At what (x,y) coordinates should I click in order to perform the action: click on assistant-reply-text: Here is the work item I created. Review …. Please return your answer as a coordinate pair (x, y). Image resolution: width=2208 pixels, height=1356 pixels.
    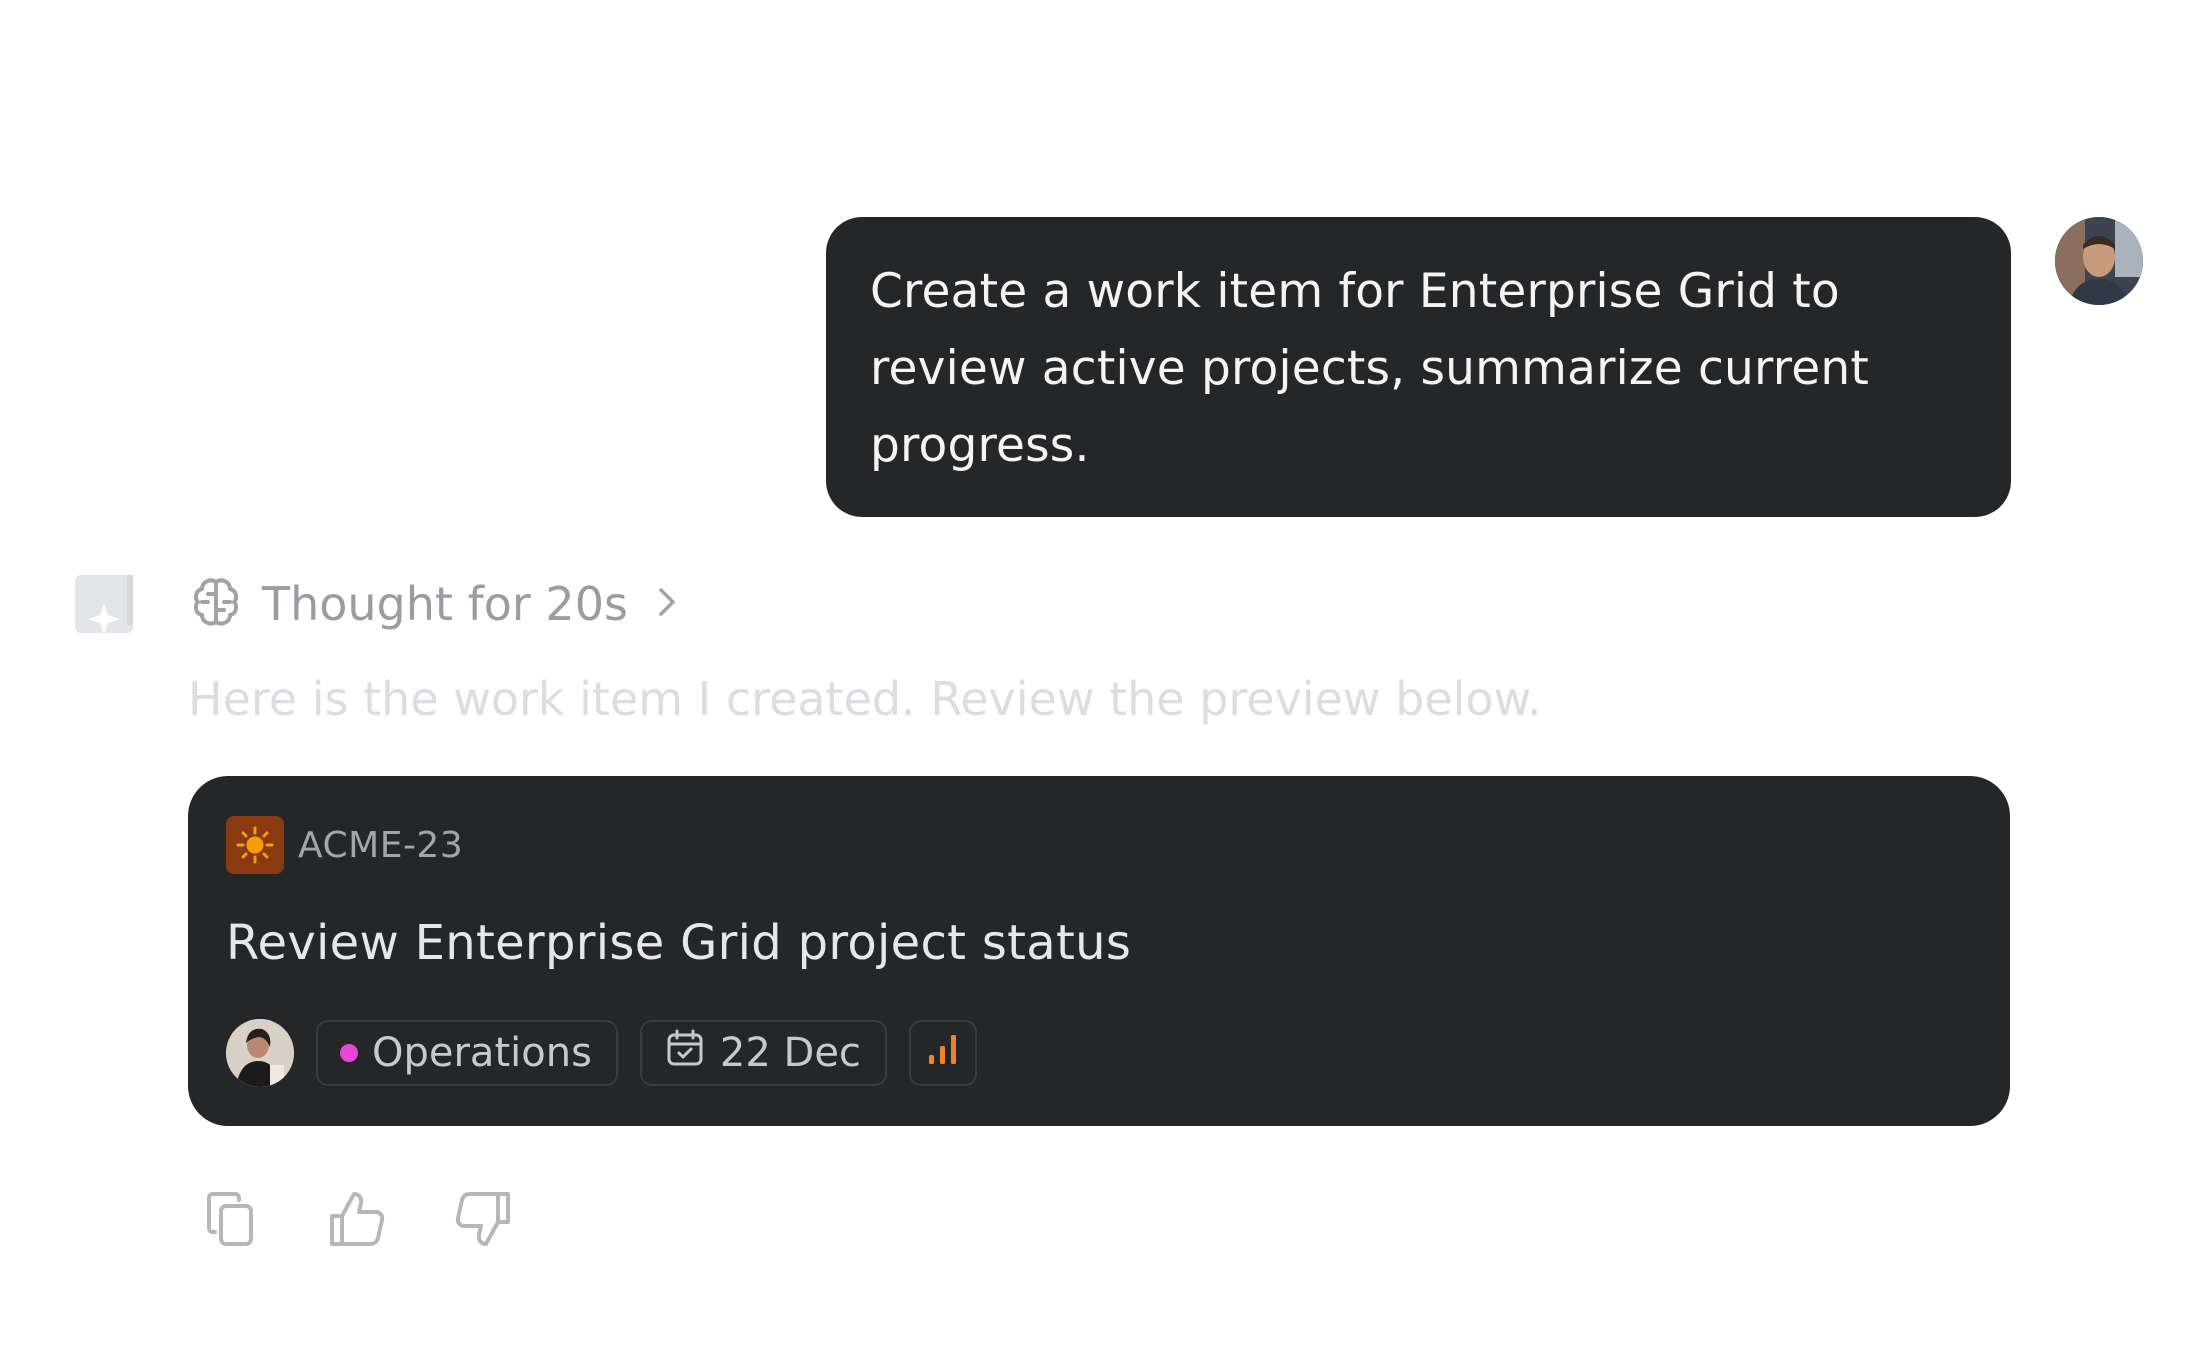
    Looking at the image, I should click on (865, 699).